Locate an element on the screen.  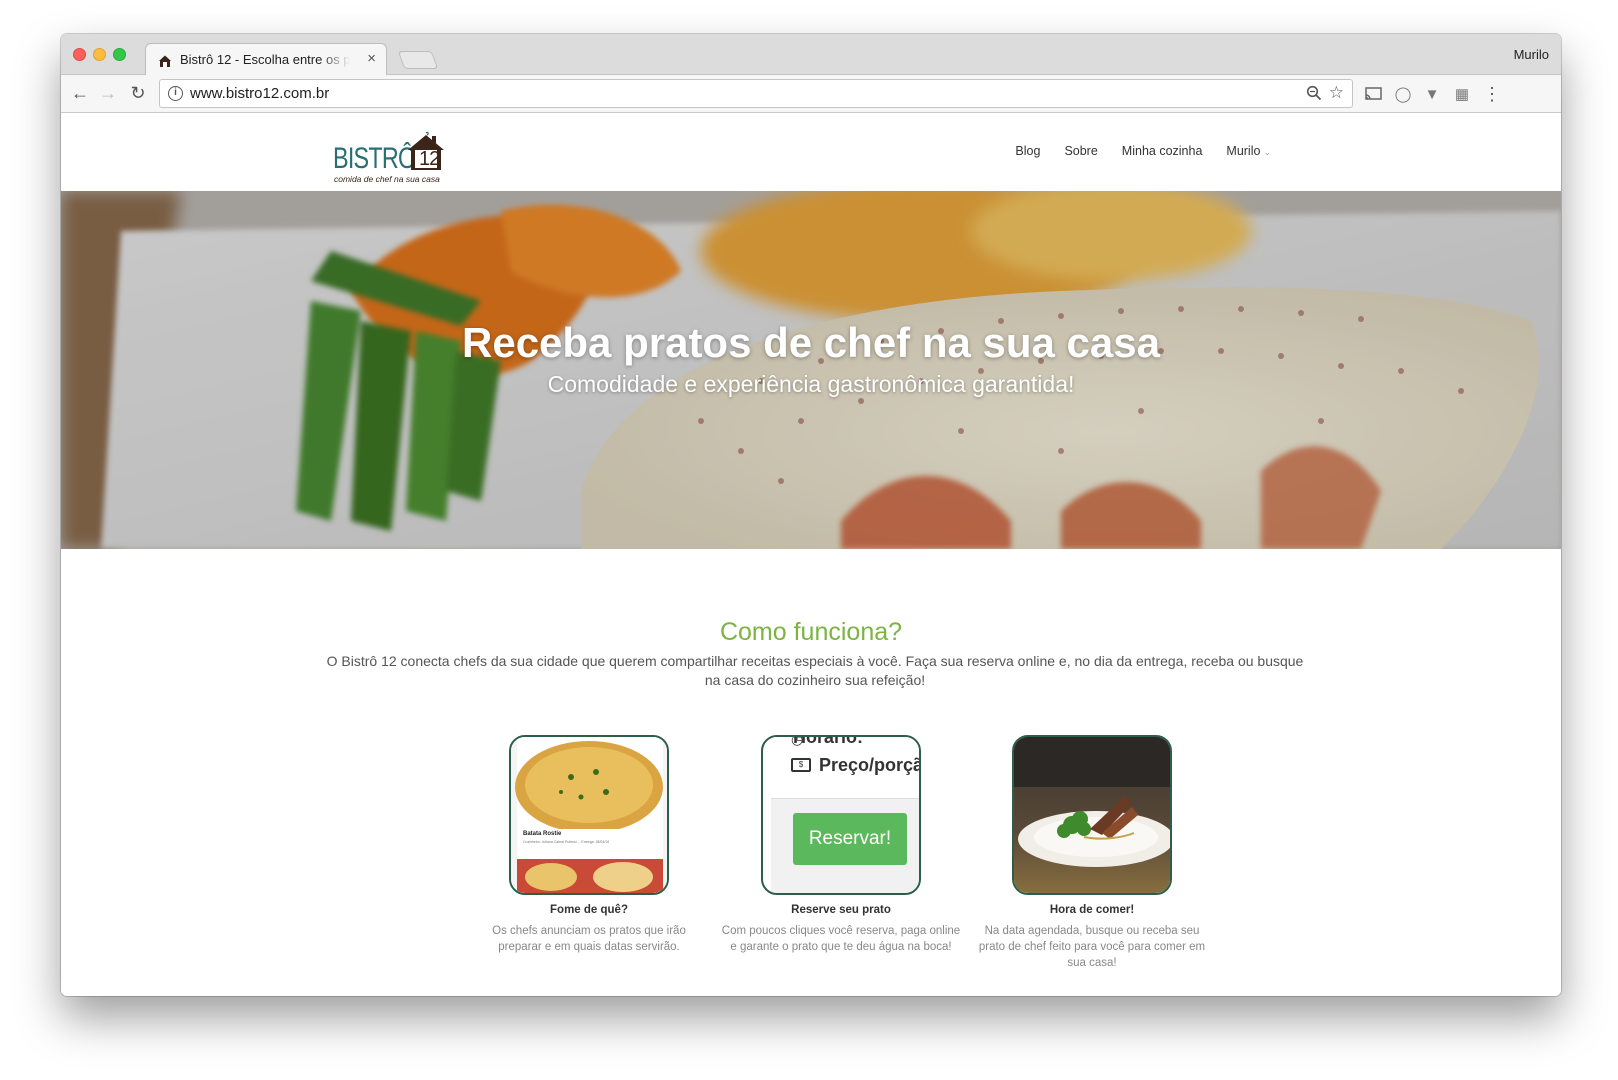
forward-arrow-icon: → is located at coordinates (108, 93).